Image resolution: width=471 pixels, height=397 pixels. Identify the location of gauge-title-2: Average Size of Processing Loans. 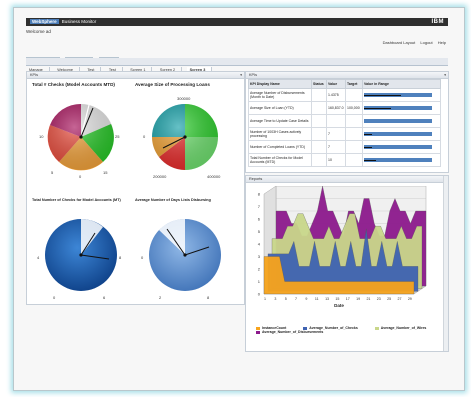
(172, 84).